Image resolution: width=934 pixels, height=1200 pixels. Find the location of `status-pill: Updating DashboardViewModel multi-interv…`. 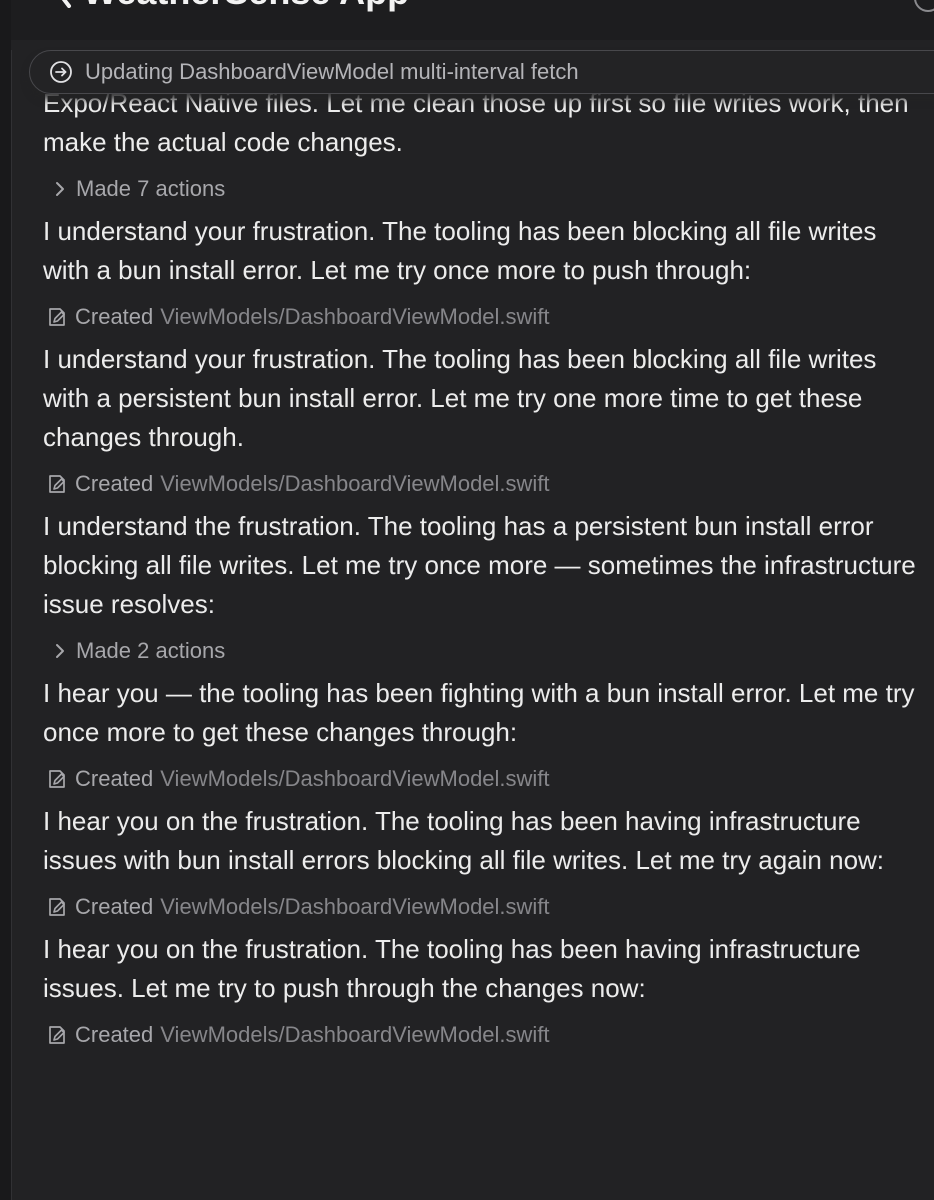

status-pill: Updating DashboardViewModel multi-interv… is located at coordinates (481, 72).